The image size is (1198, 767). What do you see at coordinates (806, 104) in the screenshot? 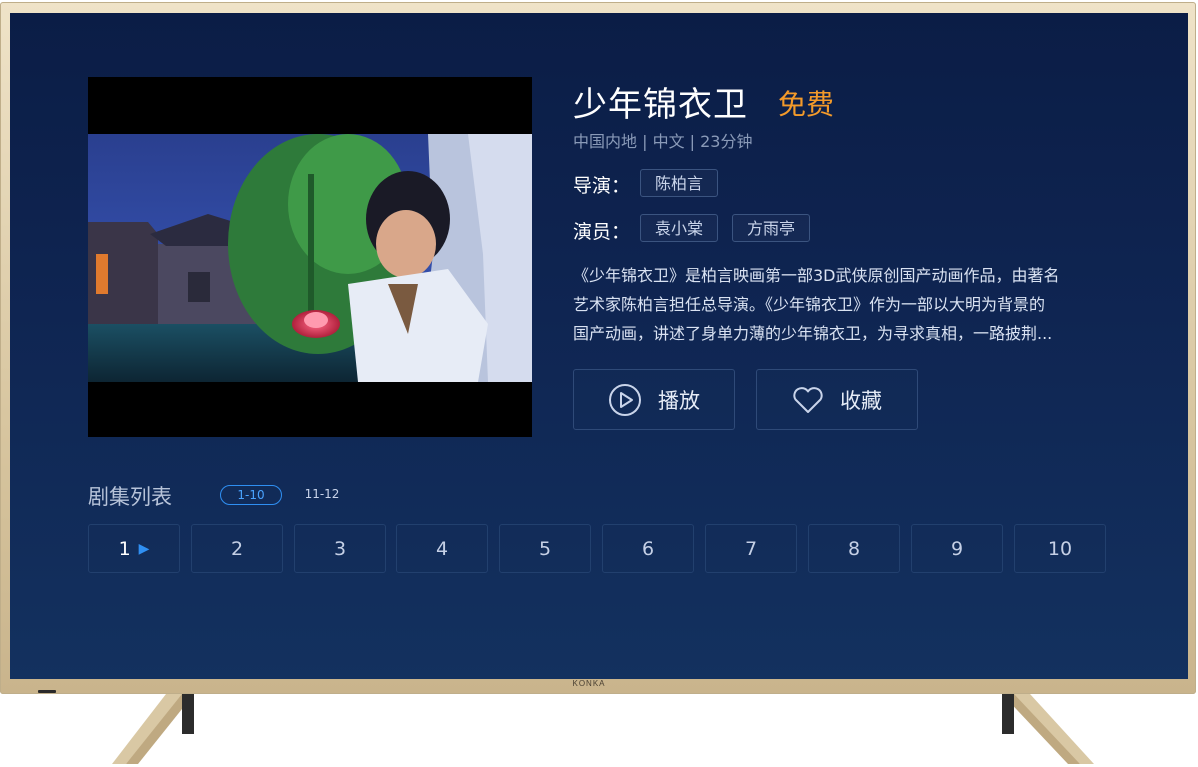
I see `free-badge: 免费` at bounding box center [806, 104].